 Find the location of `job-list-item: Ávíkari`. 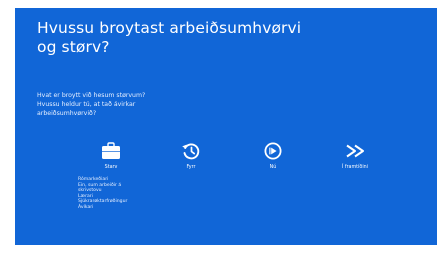

job-list-item: Ávíkari is located at coordinates (86, 207).